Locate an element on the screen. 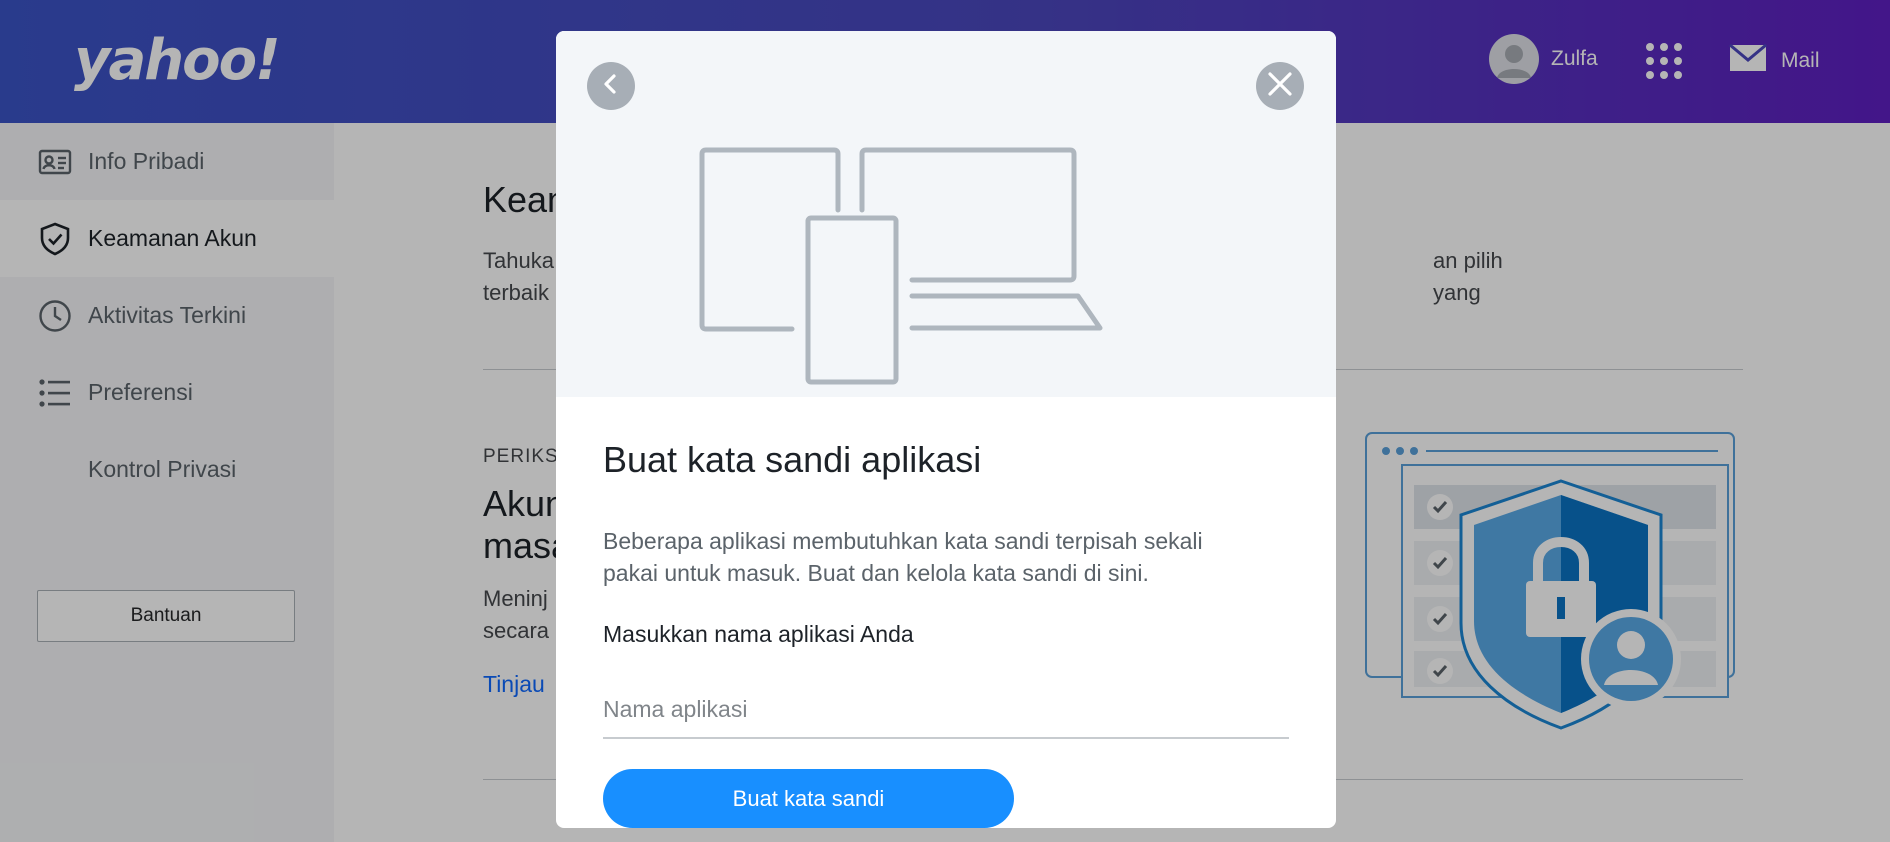  dialog-title: Buat kata sandi aplikasi is located at coordinates (792, 459).